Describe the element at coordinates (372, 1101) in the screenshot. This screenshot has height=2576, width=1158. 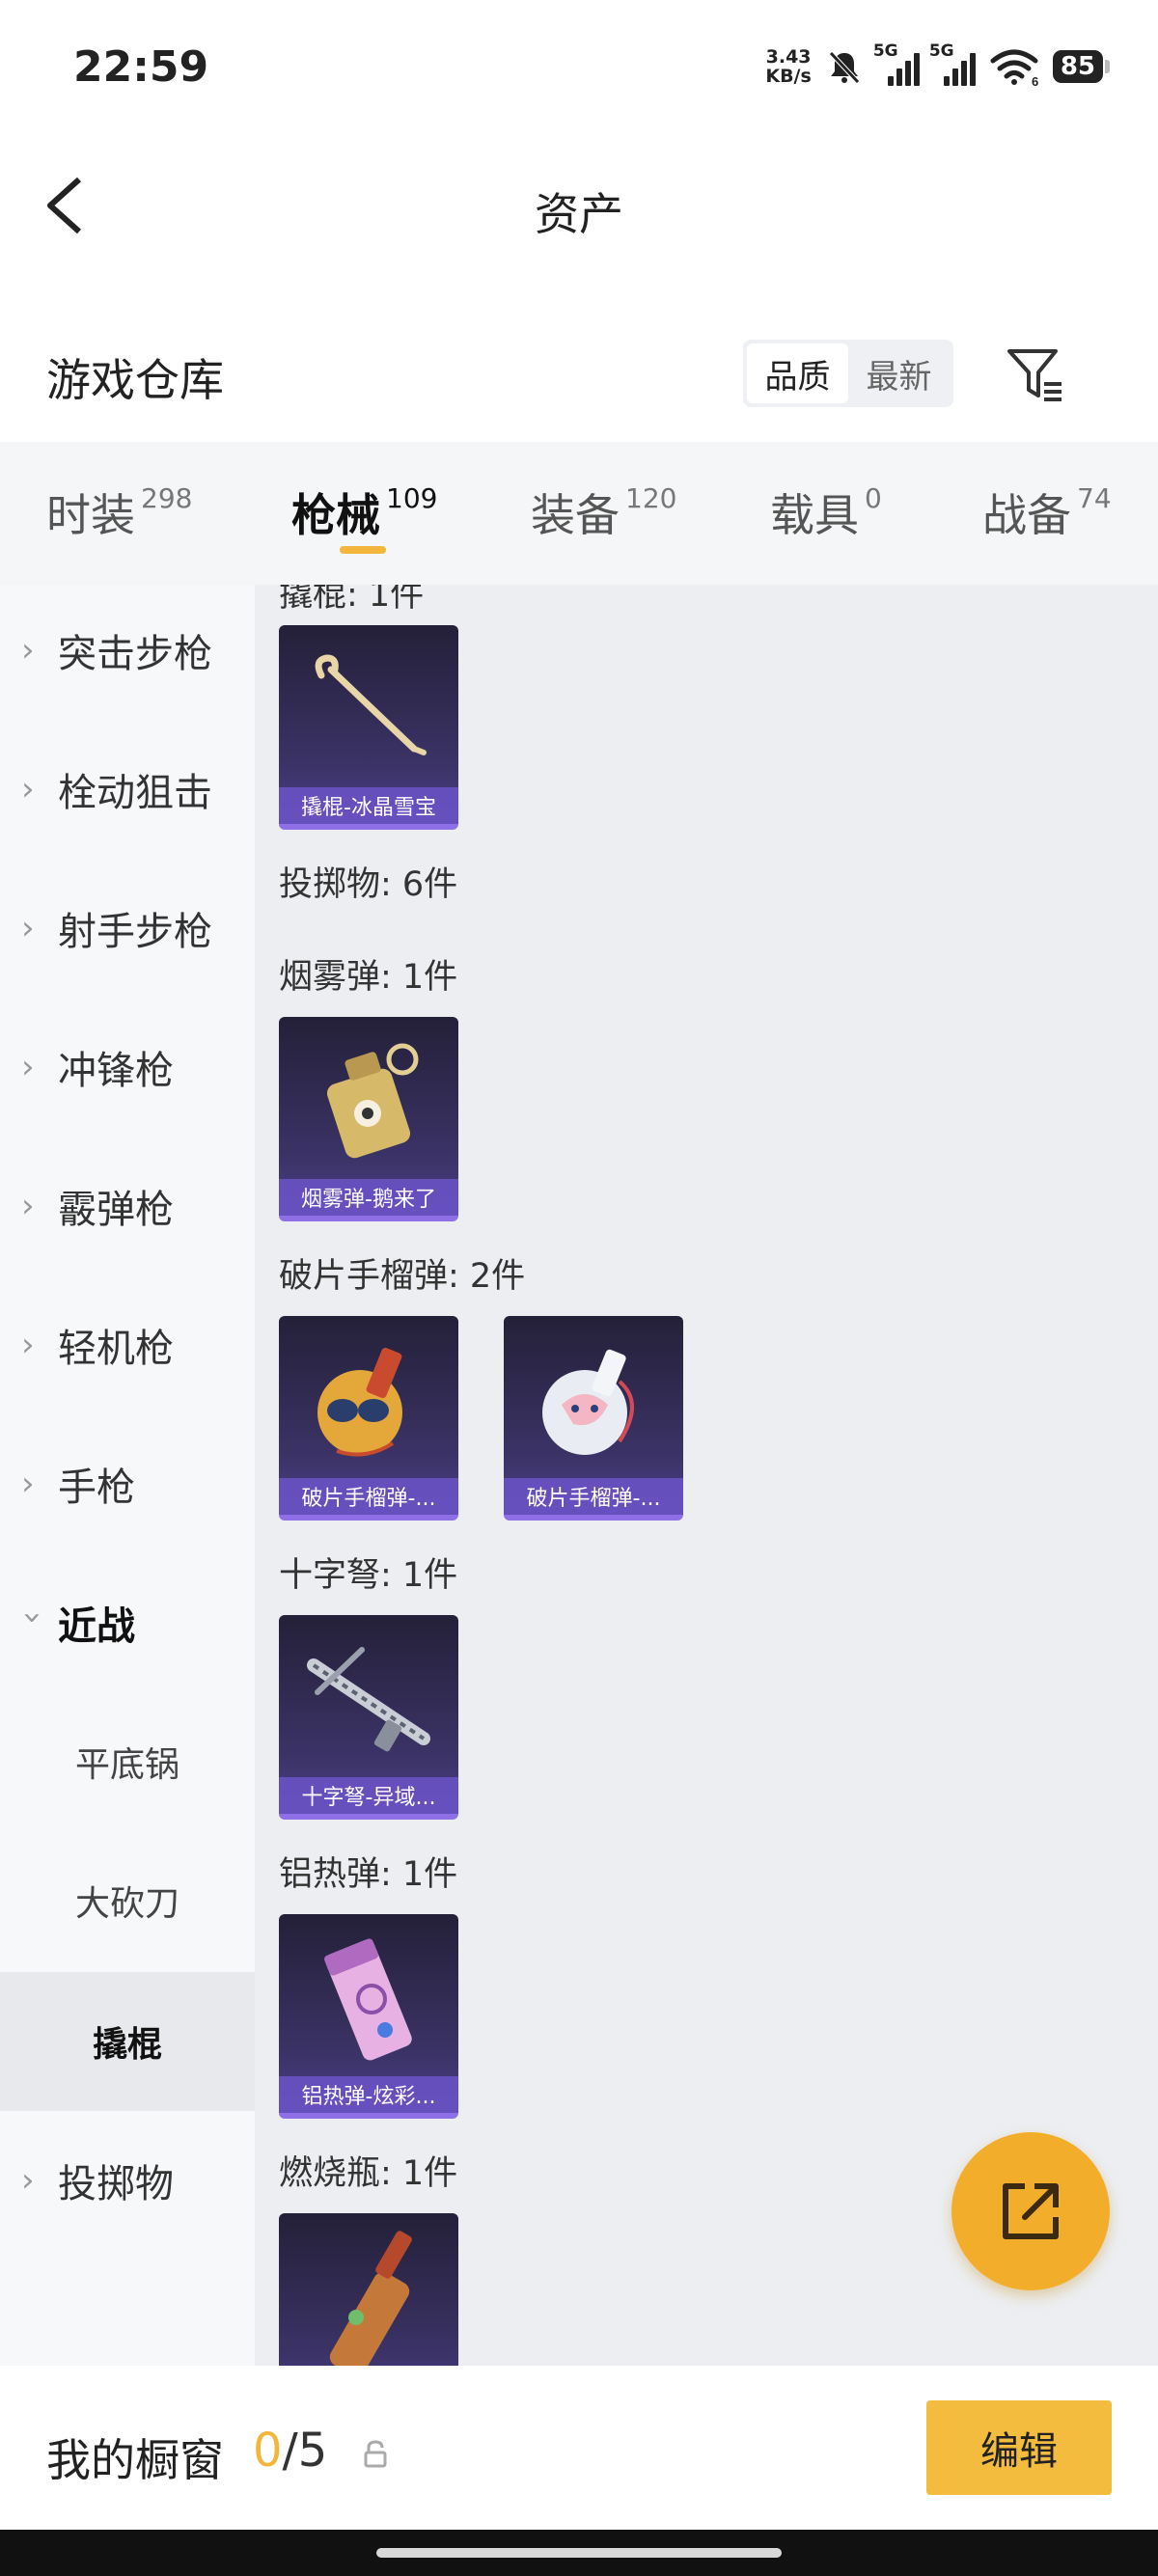
I see `smoke-grenade-icon` at that location.